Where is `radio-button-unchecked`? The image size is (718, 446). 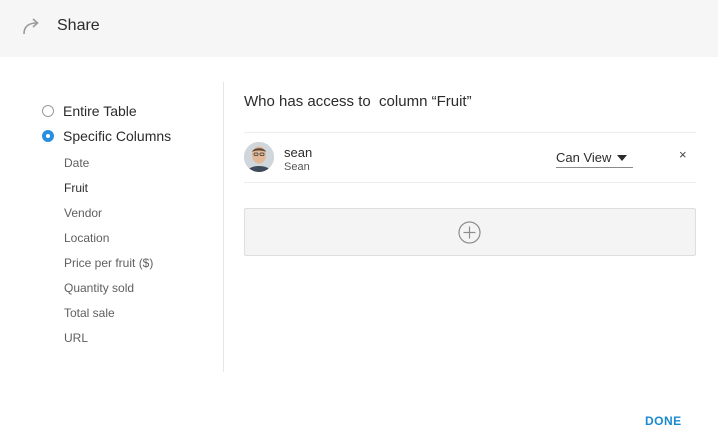 radio-button-unchecked is located at coordinates (48, 111).